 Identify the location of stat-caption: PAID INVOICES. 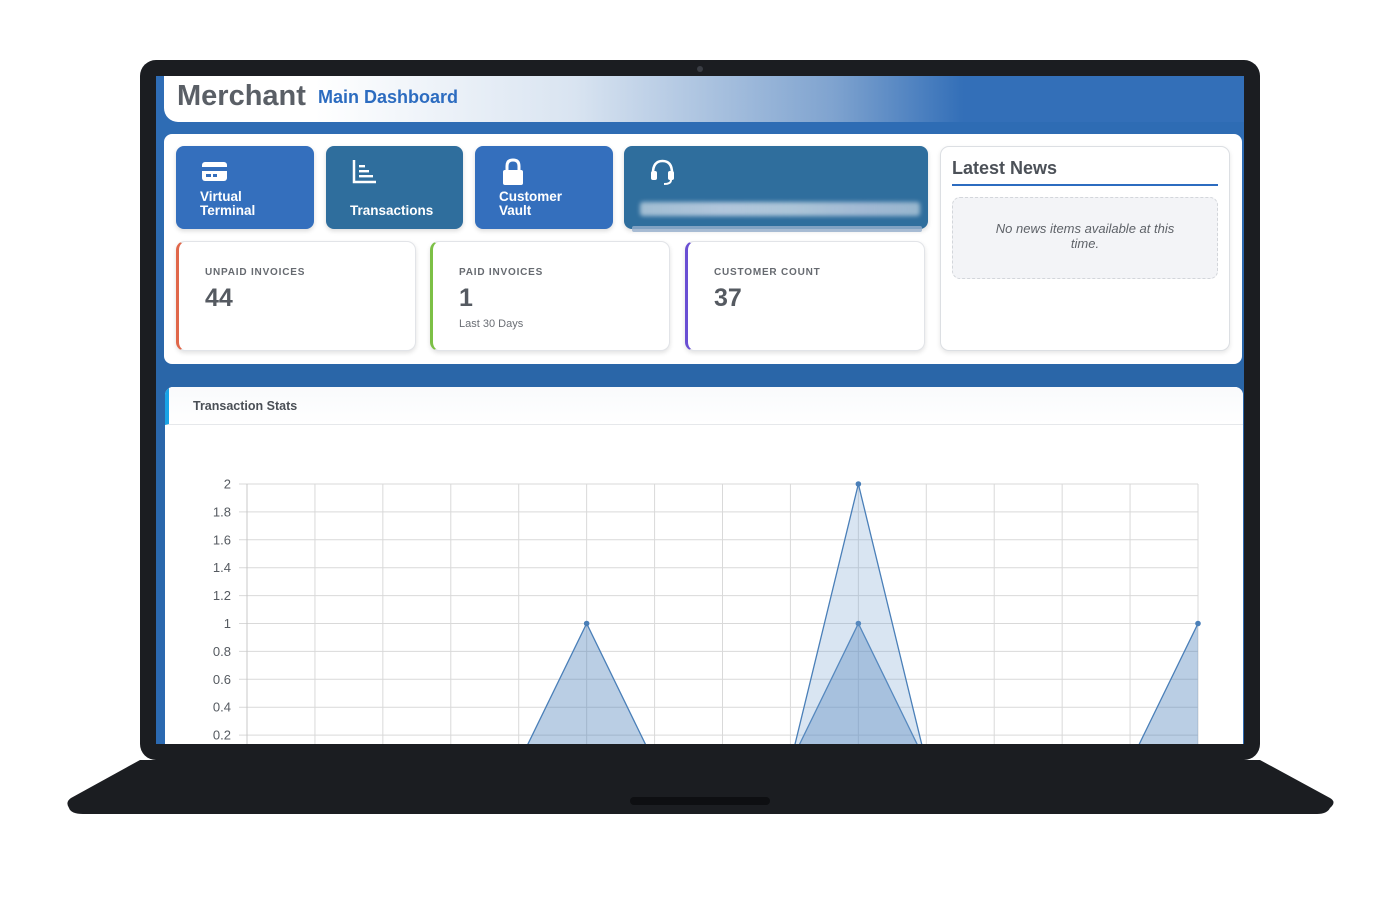
(501, 272).